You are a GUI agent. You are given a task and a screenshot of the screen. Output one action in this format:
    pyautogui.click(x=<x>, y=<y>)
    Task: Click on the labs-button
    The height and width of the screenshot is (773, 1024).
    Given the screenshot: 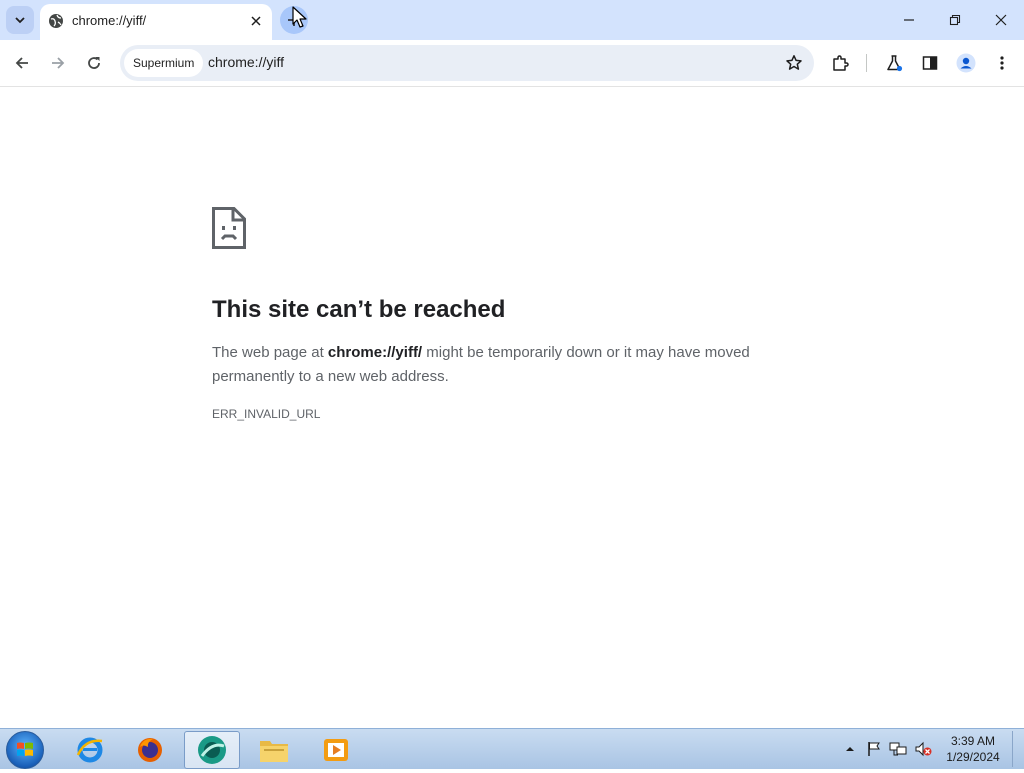 What is the action you would take?
    pyautogui.click(x=894, y=63)
    